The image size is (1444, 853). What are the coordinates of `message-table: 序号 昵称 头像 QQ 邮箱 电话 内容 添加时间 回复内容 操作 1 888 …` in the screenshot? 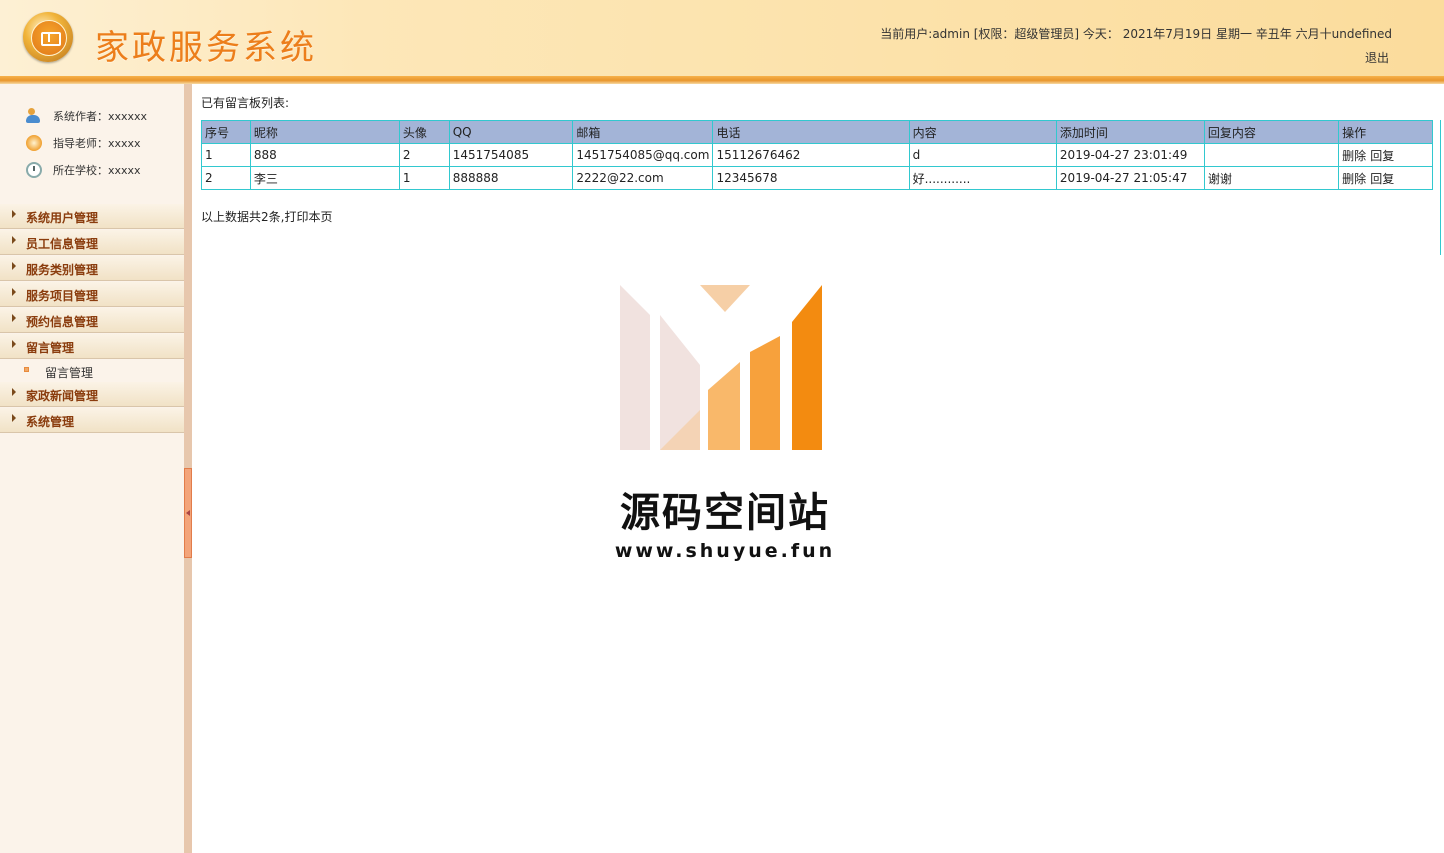 It's located at (817, 155).